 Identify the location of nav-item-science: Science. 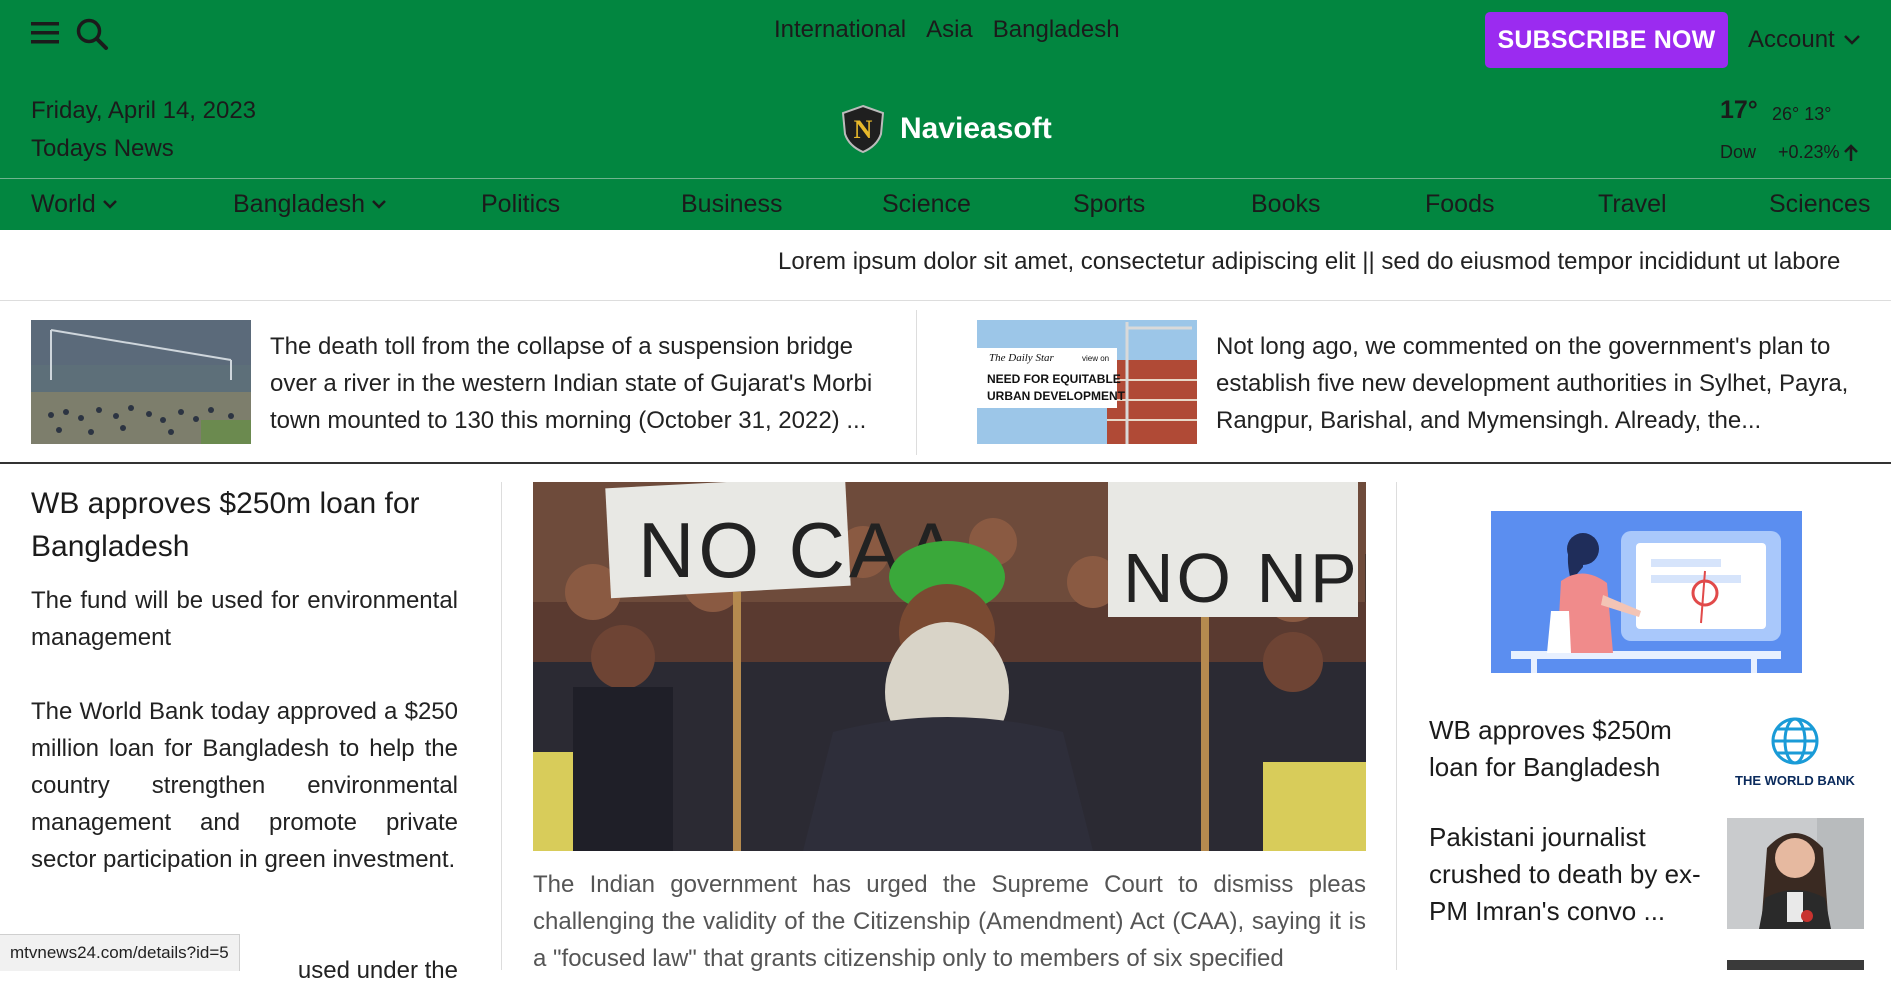
(926, 204).